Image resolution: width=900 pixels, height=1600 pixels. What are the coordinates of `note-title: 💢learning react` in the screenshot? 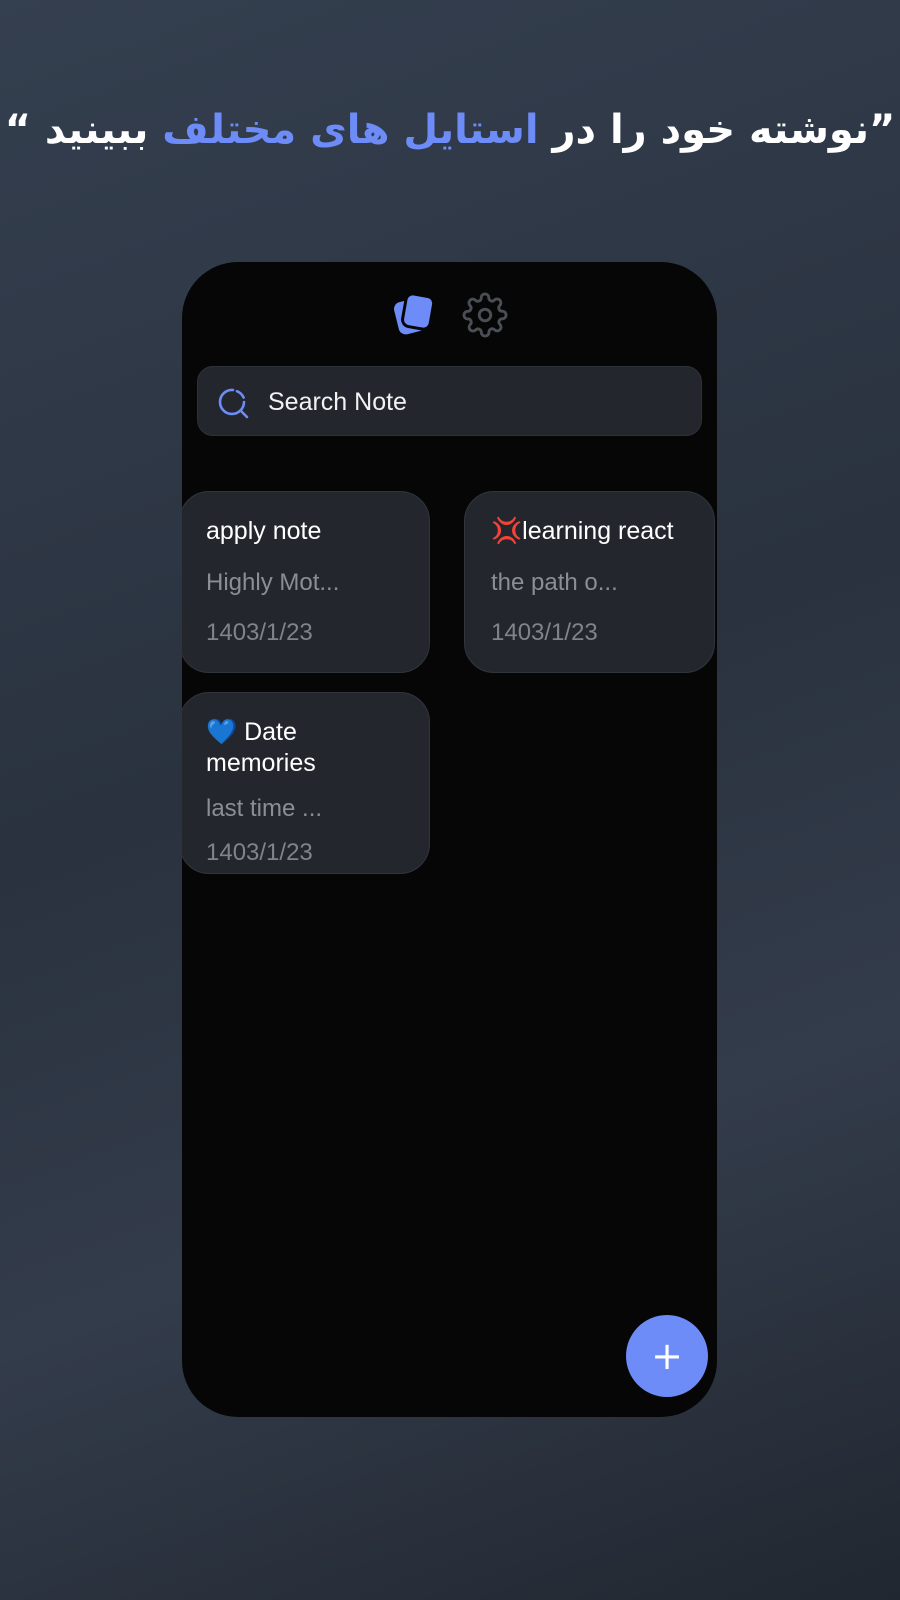 It's located at (589, 531).